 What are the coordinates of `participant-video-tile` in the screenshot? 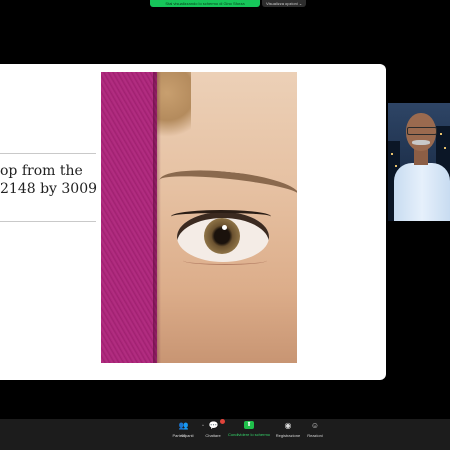 It's located at (419, 162).